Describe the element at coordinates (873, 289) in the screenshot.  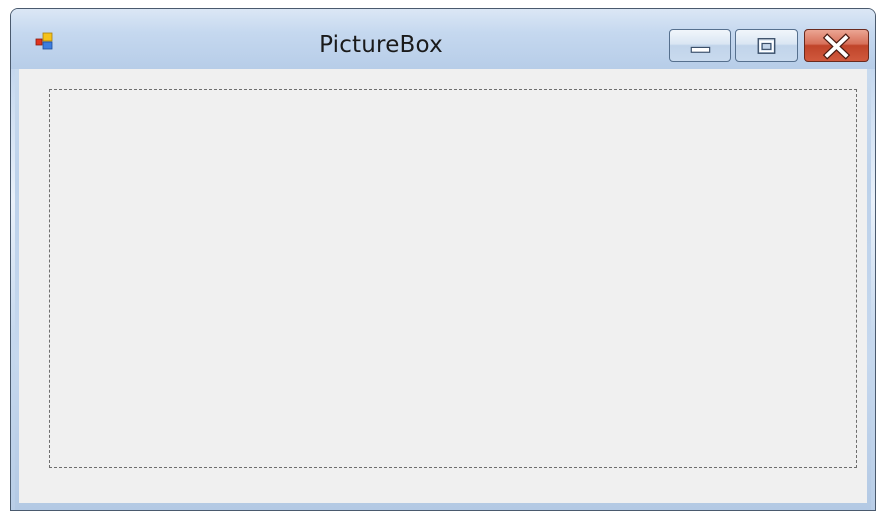
I see `window-border-right` at that location.